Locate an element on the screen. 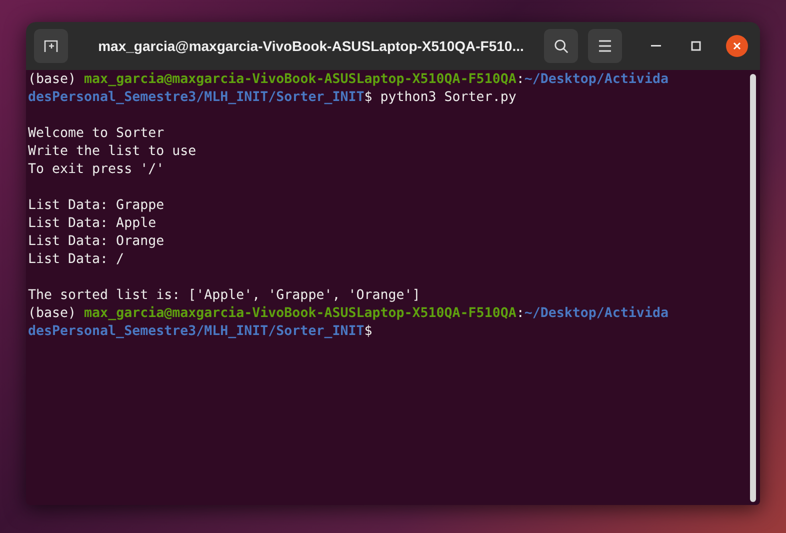  new-tab-button is located at coordinates (51, 46).